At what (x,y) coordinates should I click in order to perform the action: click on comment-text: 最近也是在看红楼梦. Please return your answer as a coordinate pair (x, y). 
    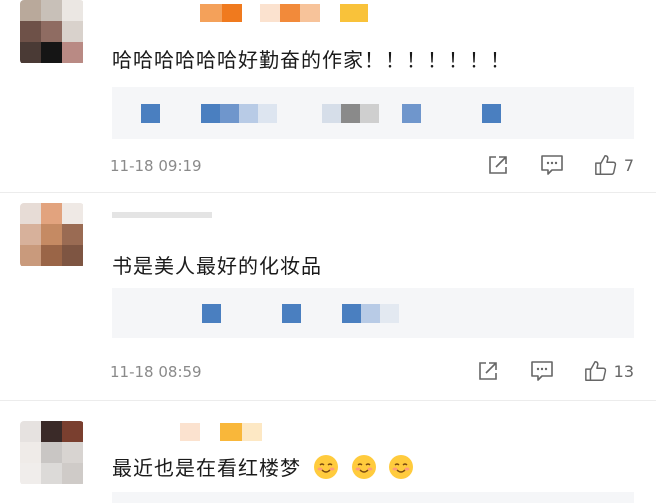
    Looking at the image, I should click on (263, 466).